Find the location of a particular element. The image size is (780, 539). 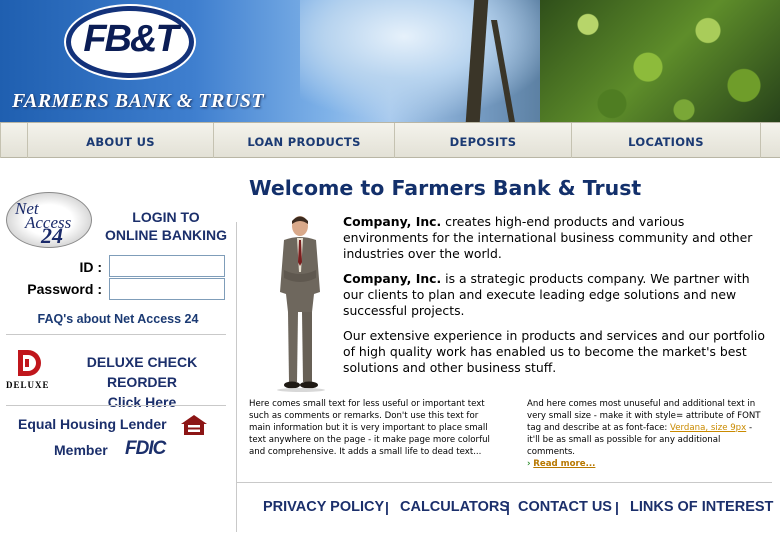

check-reorder-click-here: Click Here is located at coordinates (142, 402).